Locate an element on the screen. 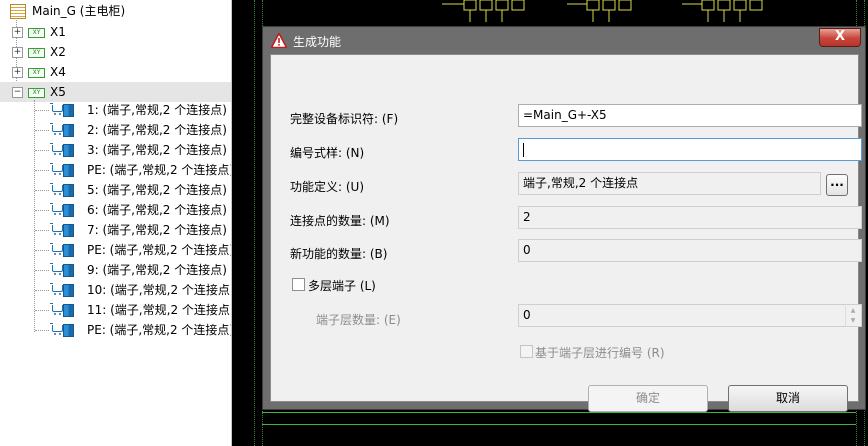 The height and width of the screenshot is (446, 868). text-caret is located at coordinates (523, 149).